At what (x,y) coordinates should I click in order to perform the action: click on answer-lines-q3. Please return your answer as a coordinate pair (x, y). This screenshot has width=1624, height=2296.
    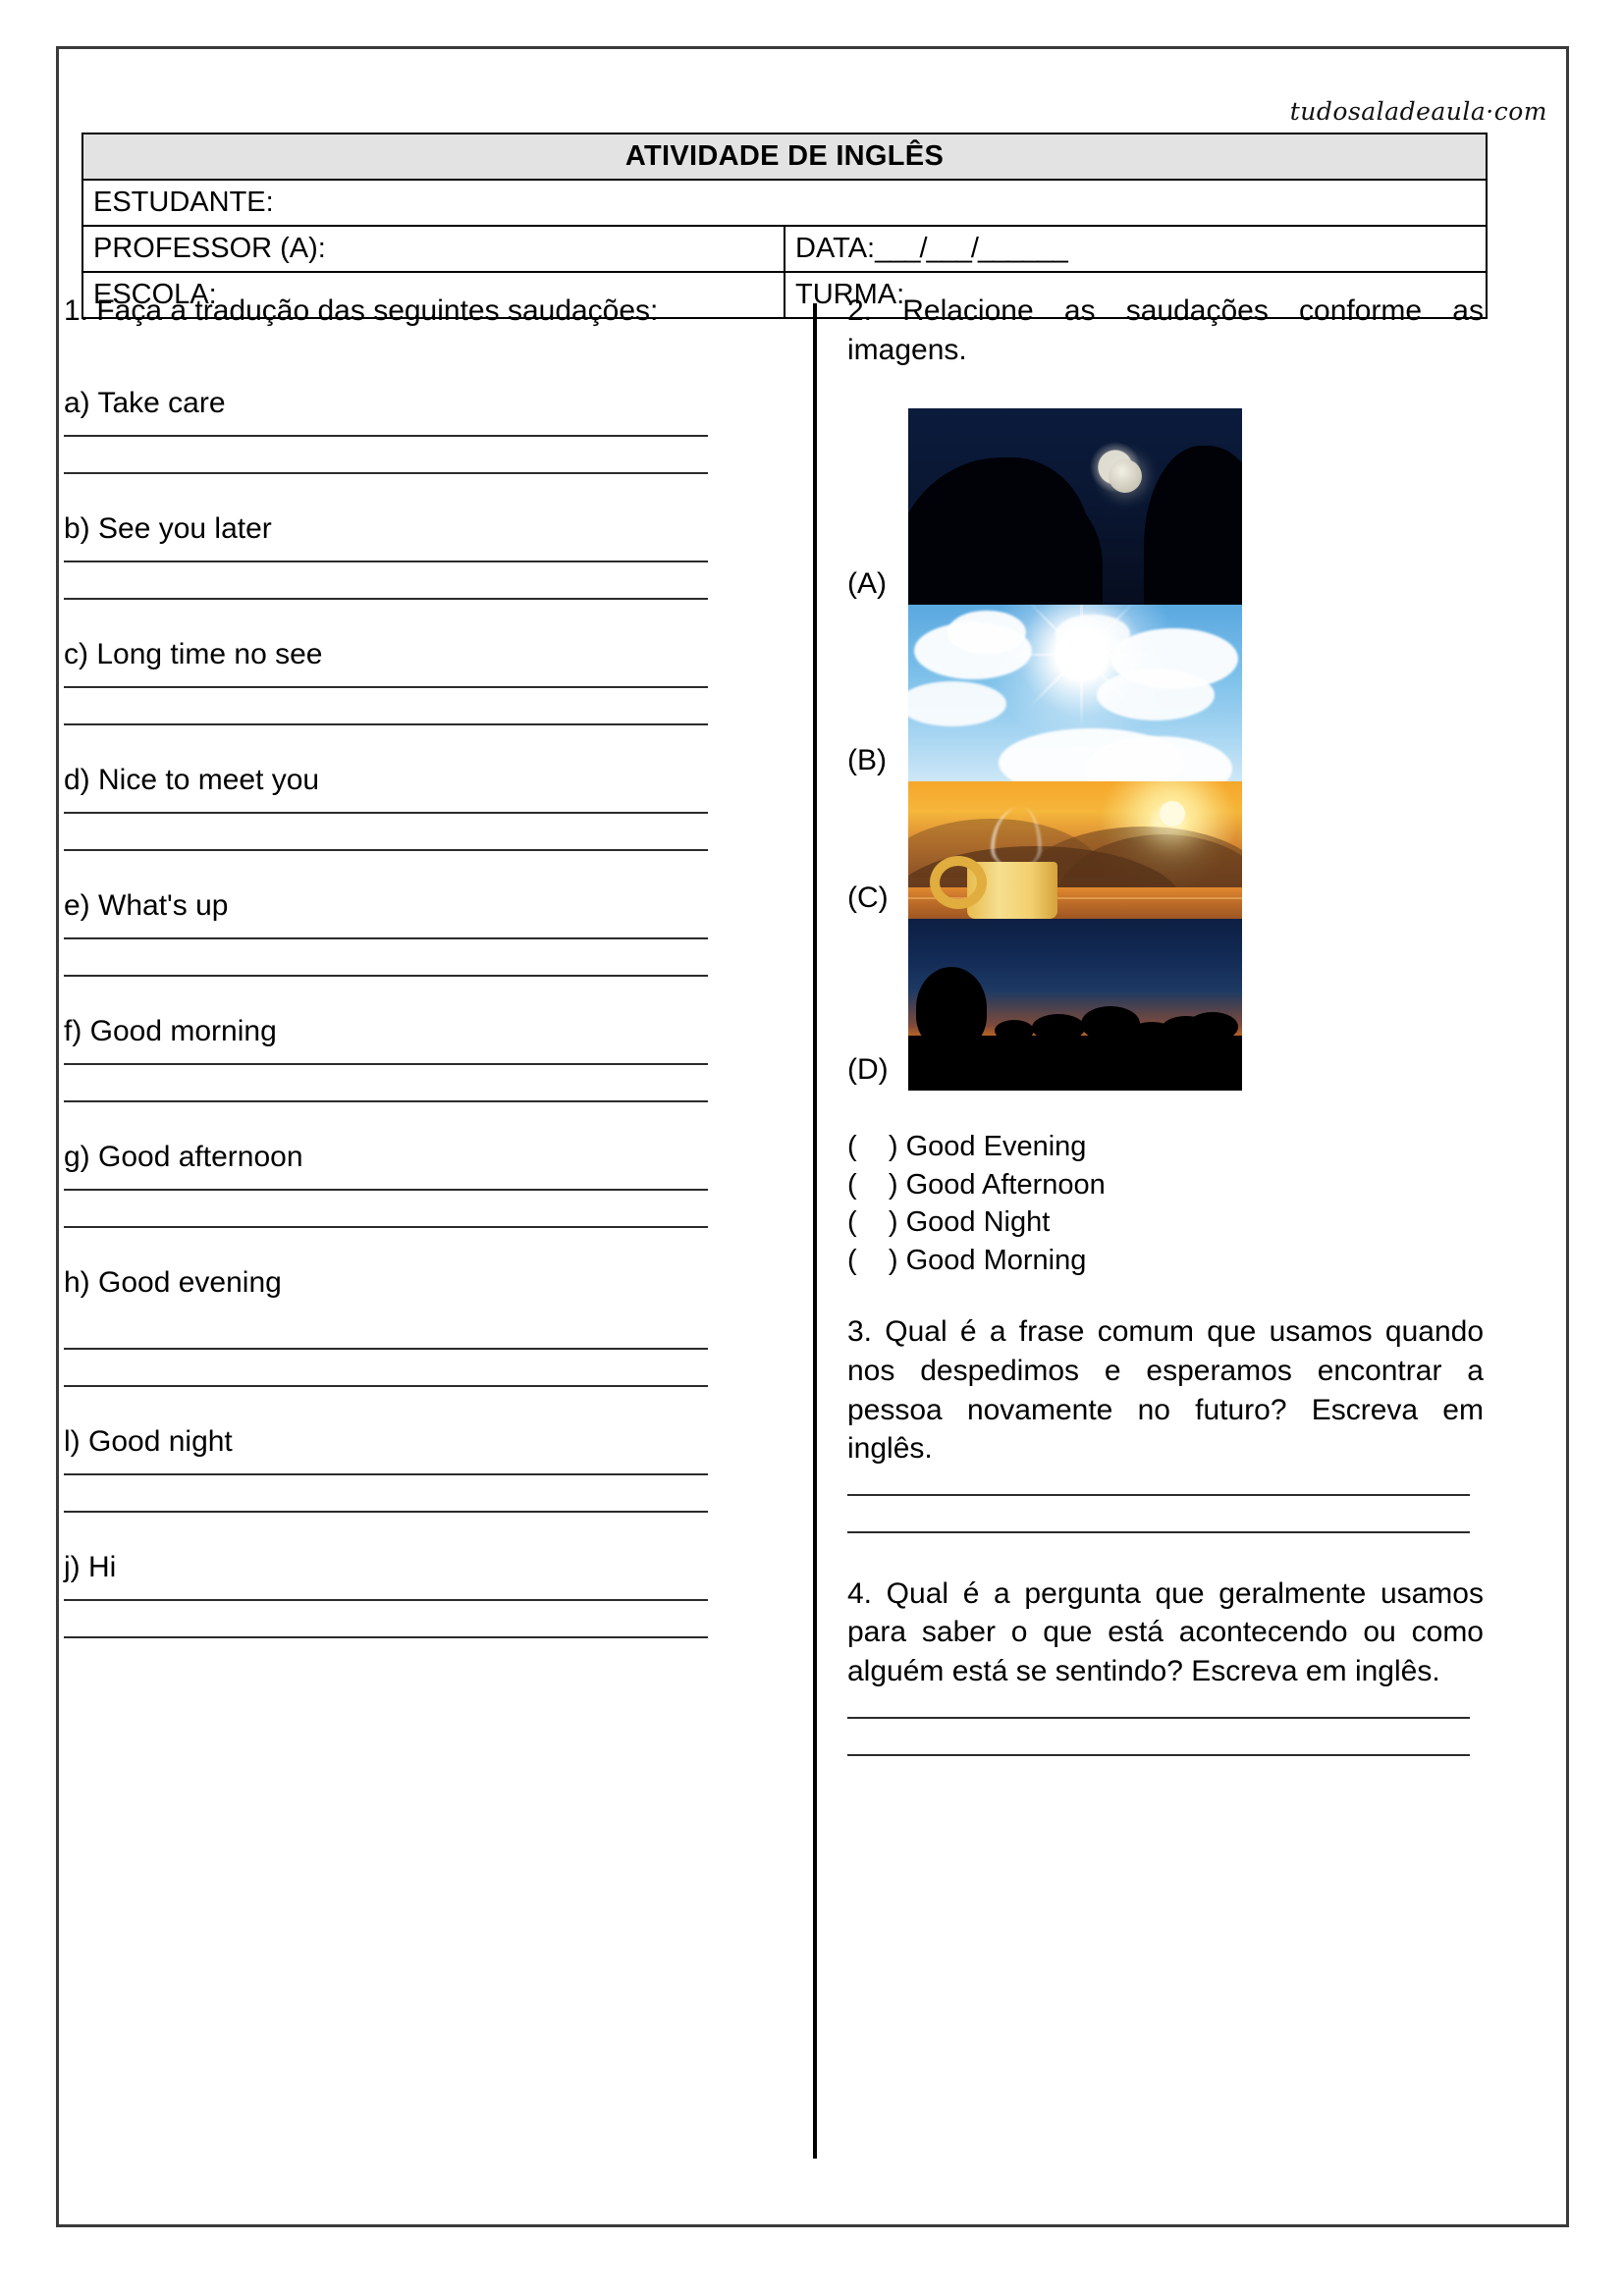
    Looking at the image, I should click on (1165, 1513).